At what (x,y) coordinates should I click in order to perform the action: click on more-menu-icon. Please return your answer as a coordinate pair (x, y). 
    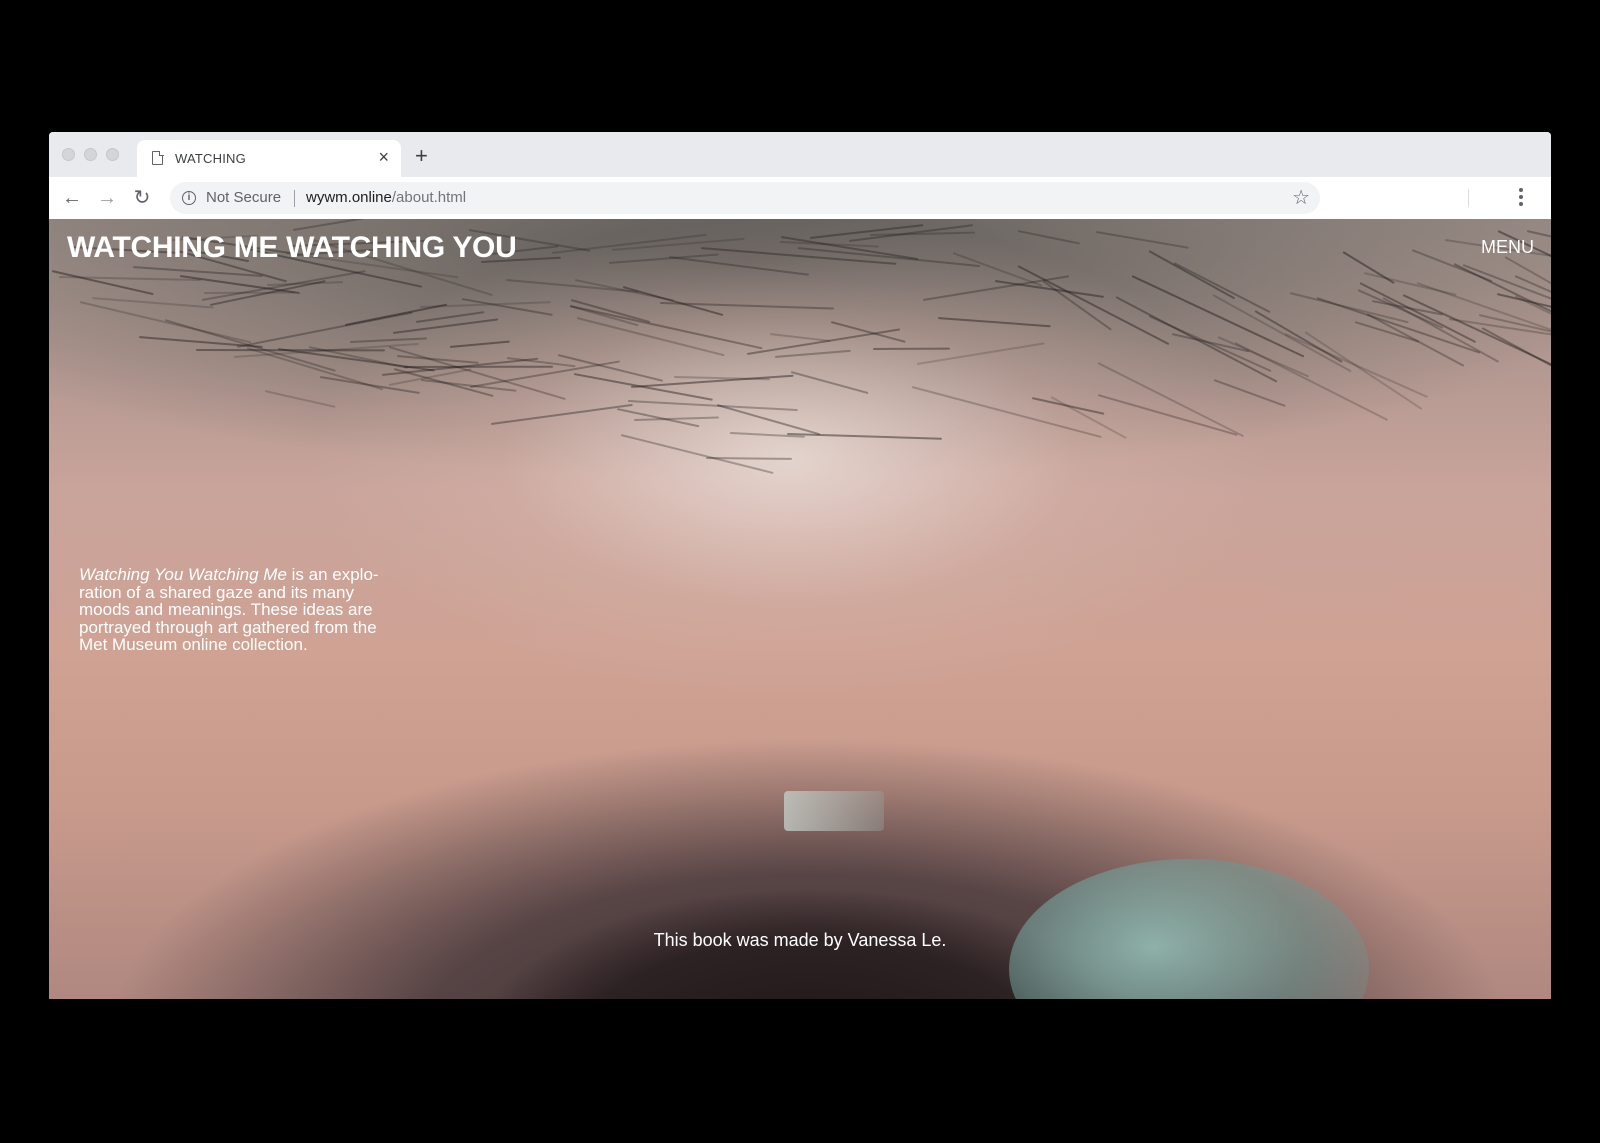
    Looking at the image, I should click on (1521, 198).